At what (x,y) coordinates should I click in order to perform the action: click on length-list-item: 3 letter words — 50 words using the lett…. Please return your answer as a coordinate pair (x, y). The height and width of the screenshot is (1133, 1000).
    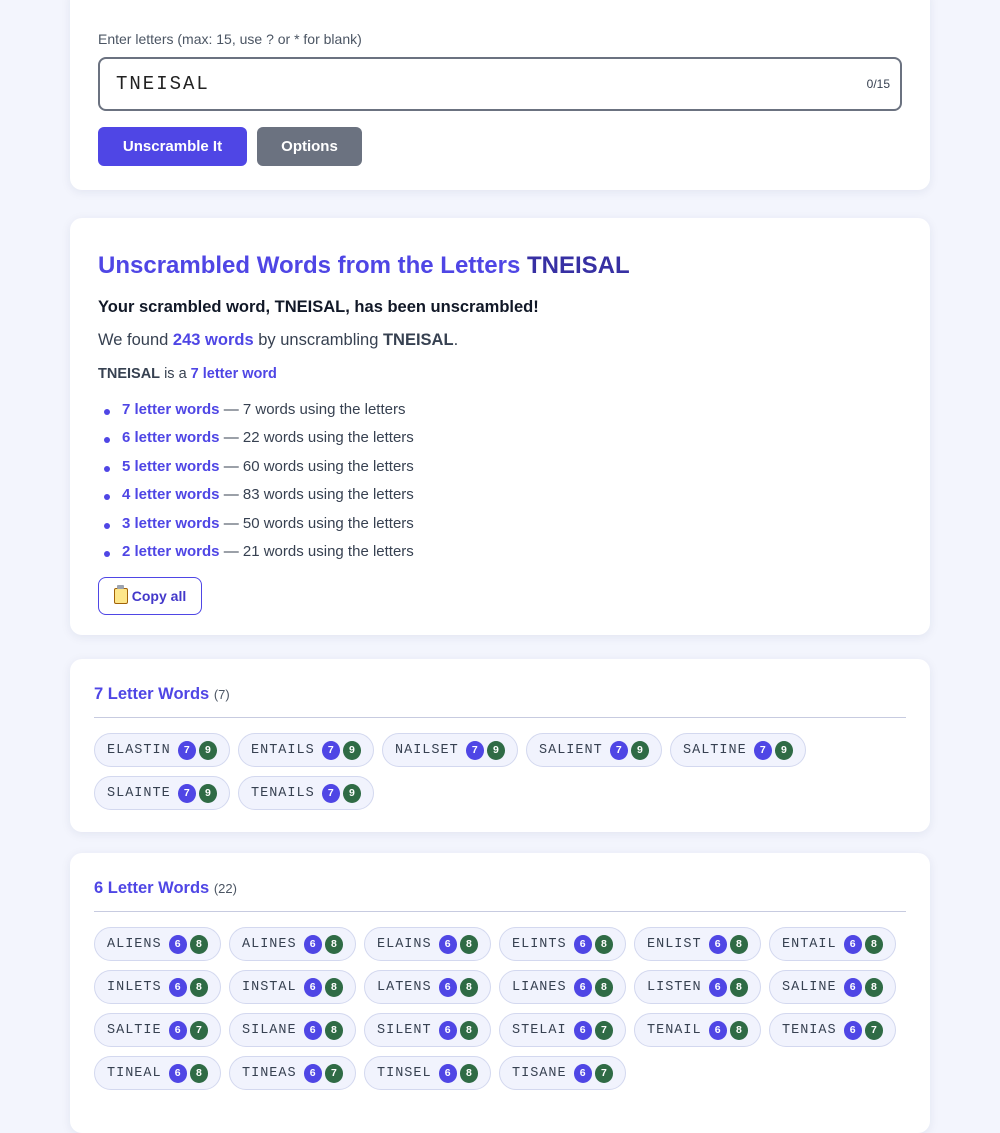
    Looking at the image, I should click on (256, 529).